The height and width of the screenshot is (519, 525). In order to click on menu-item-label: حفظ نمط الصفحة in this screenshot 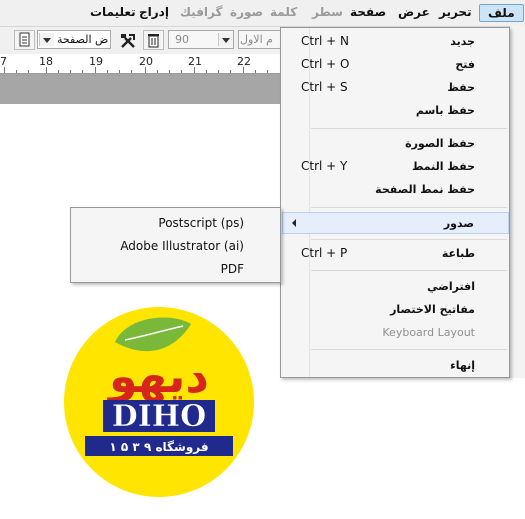, I will do `click(425, 189)`.